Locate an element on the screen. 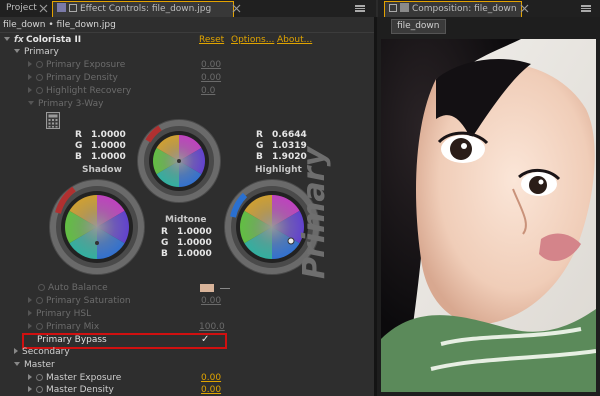 Image resolution: width=600 pixels, height=396 pixels. master-exposure-value: 0.00 is located at coordinates (211, 378).